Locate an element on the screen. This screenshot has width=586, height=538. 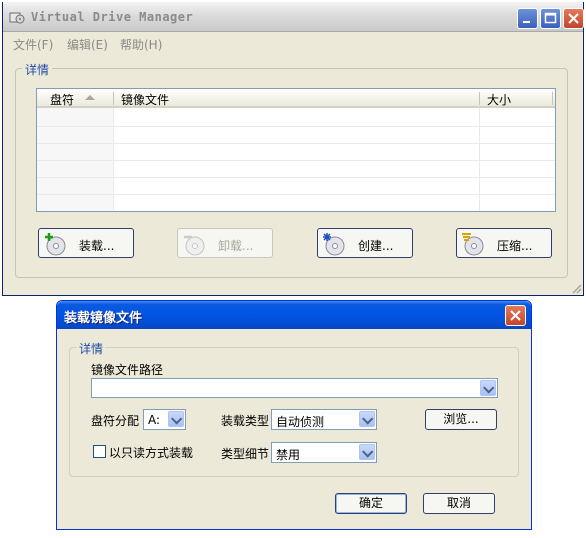
mount-type-select: 自动侦测 is located at coordinates (324, 419).